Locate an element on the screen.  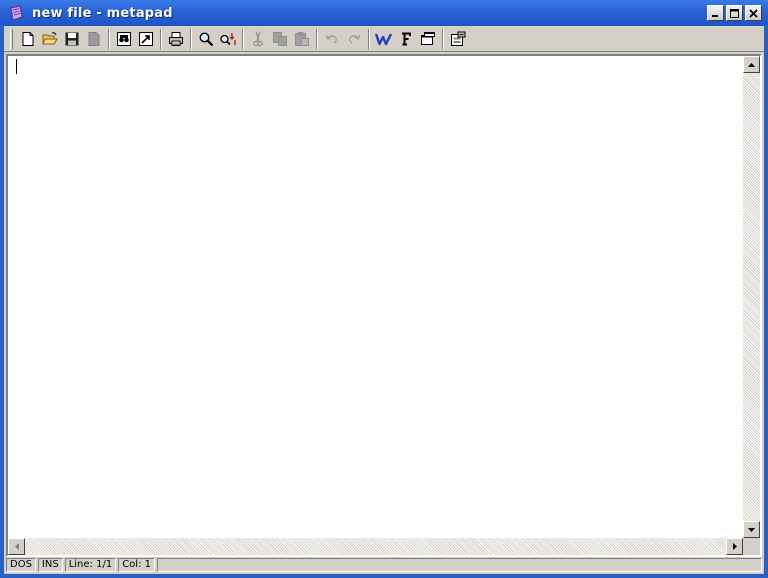
copy-button is located at coordinates (280, 39).